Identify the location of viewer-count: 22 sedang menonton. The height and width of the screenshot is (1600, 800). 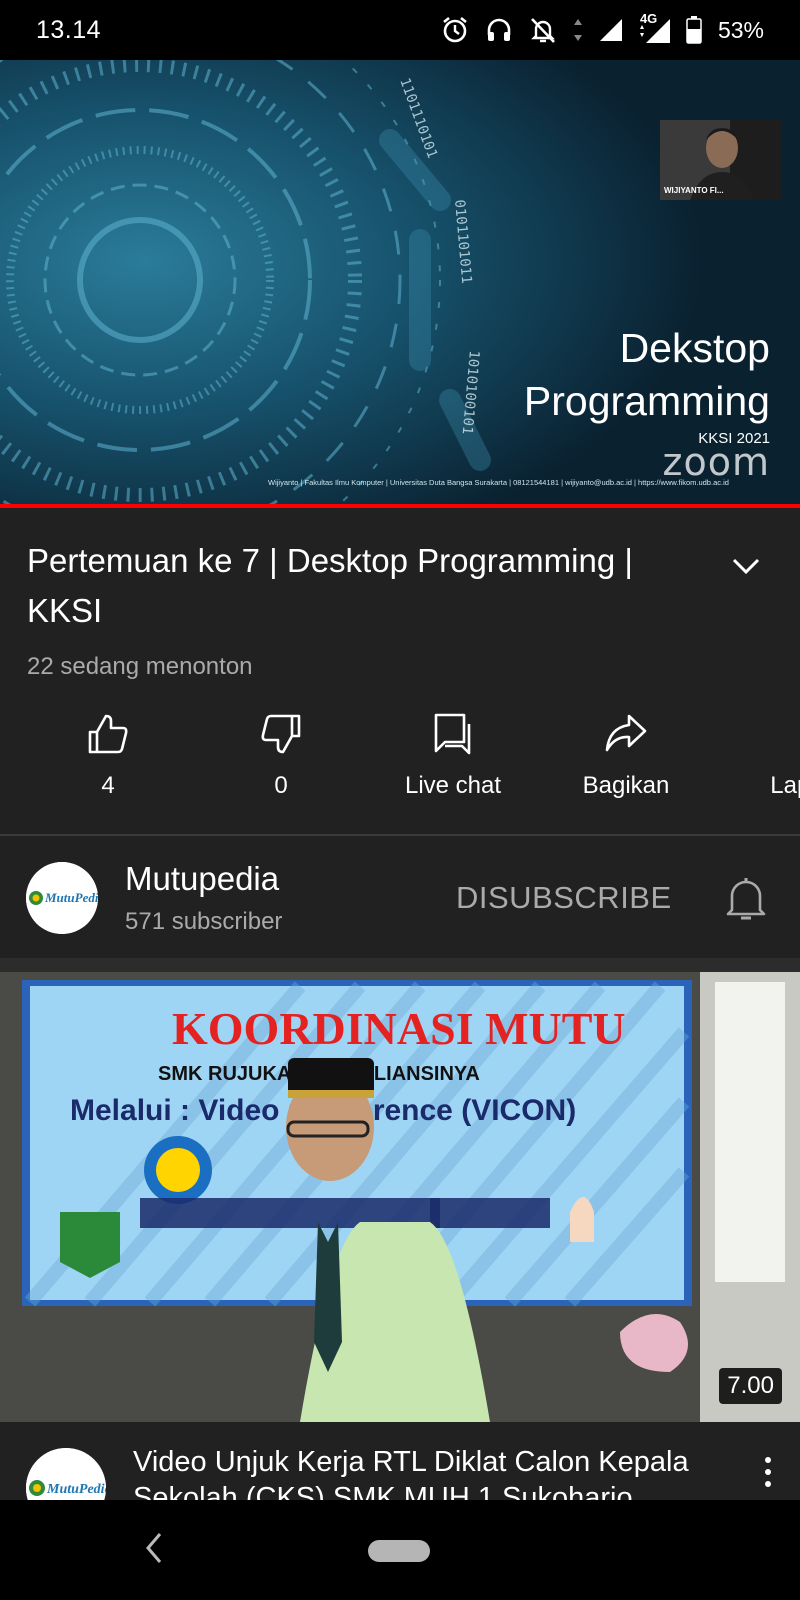
(140, 666).